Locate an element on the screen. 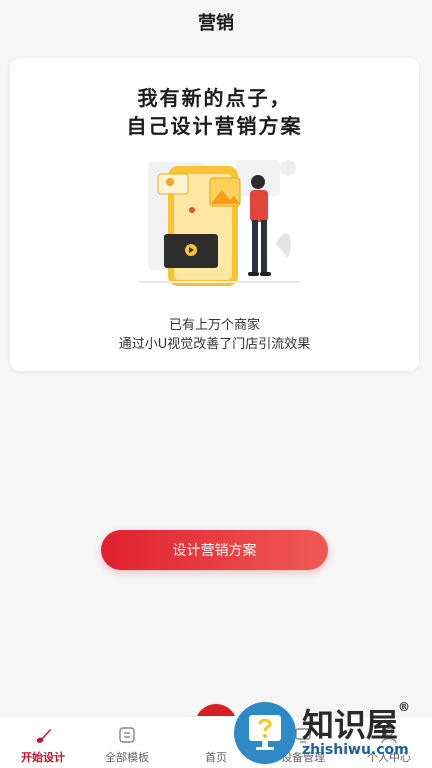 The width and height of the screenshot is (432, 768). watermark-url: zhishiwu.com is located at coordinates (355, 750).